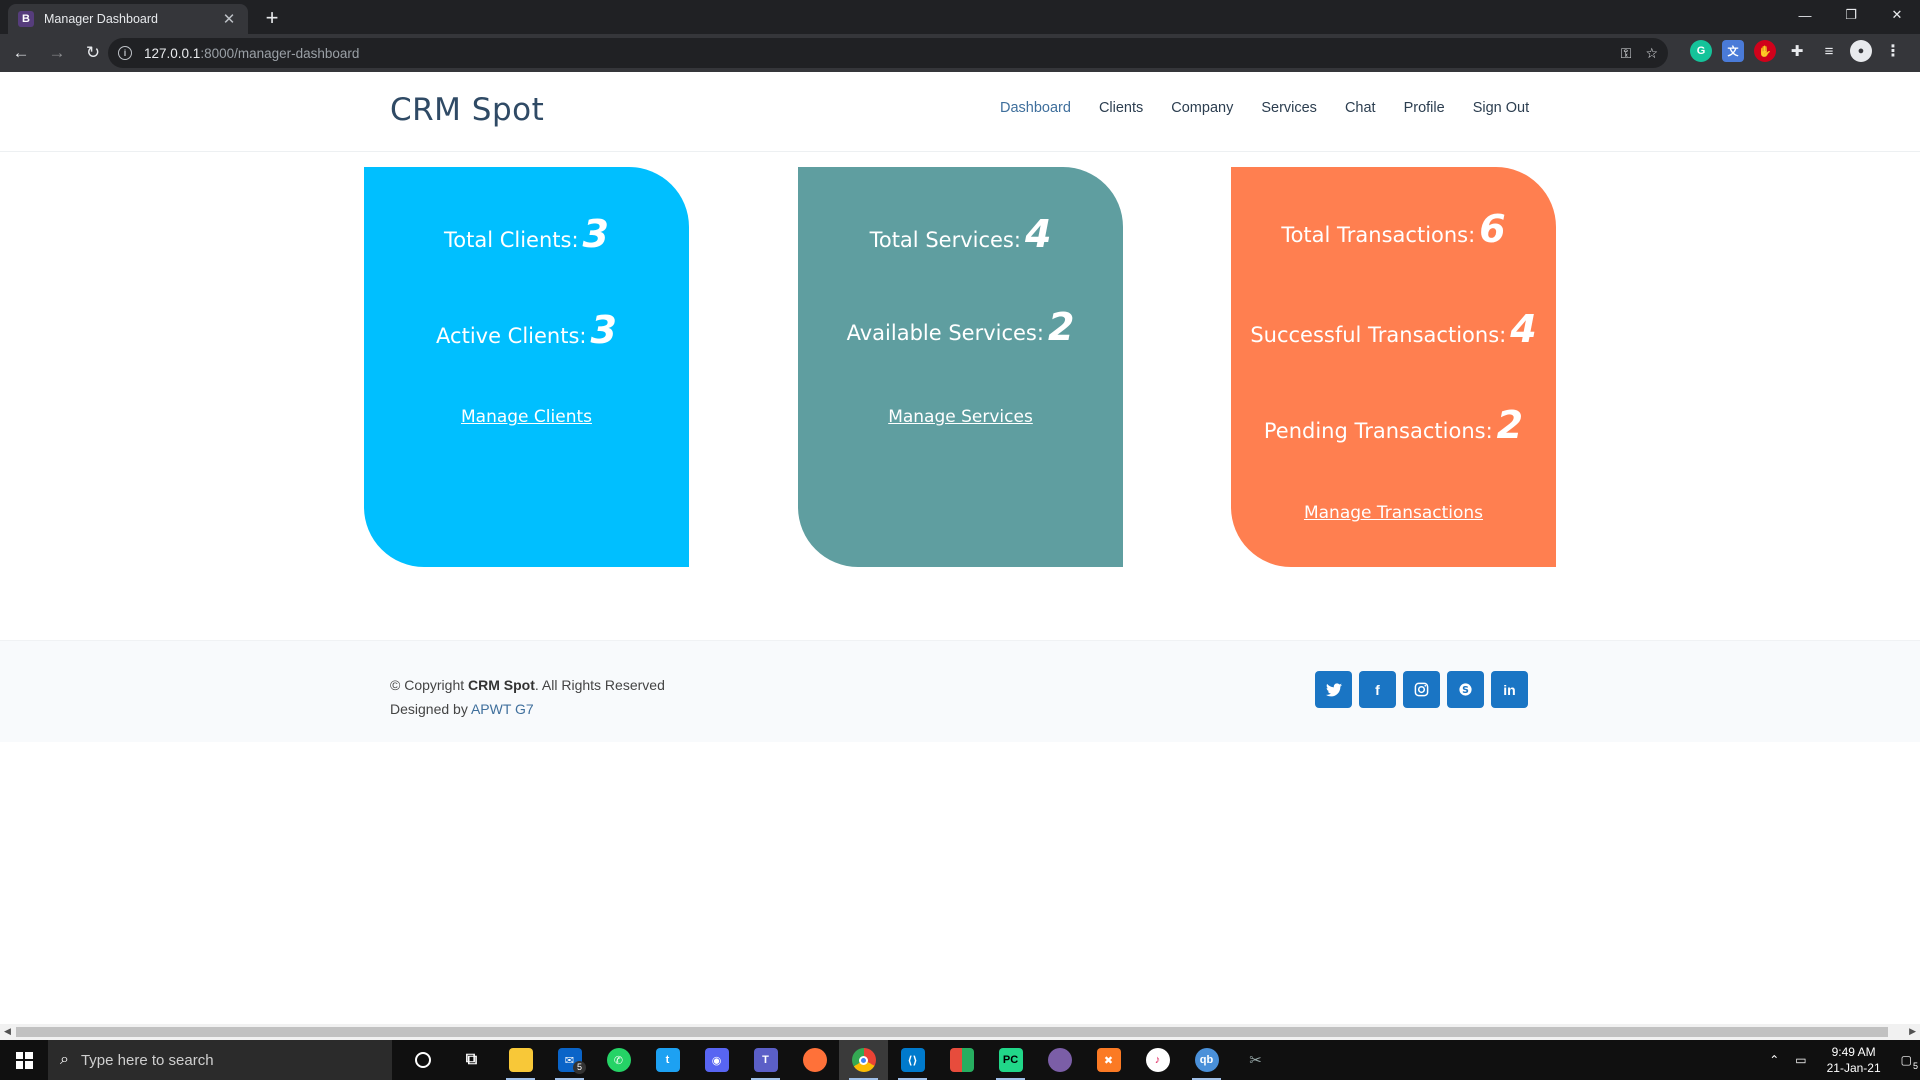  I want to click on notifications-icon: ▢ 5, so click(1906, 1062).